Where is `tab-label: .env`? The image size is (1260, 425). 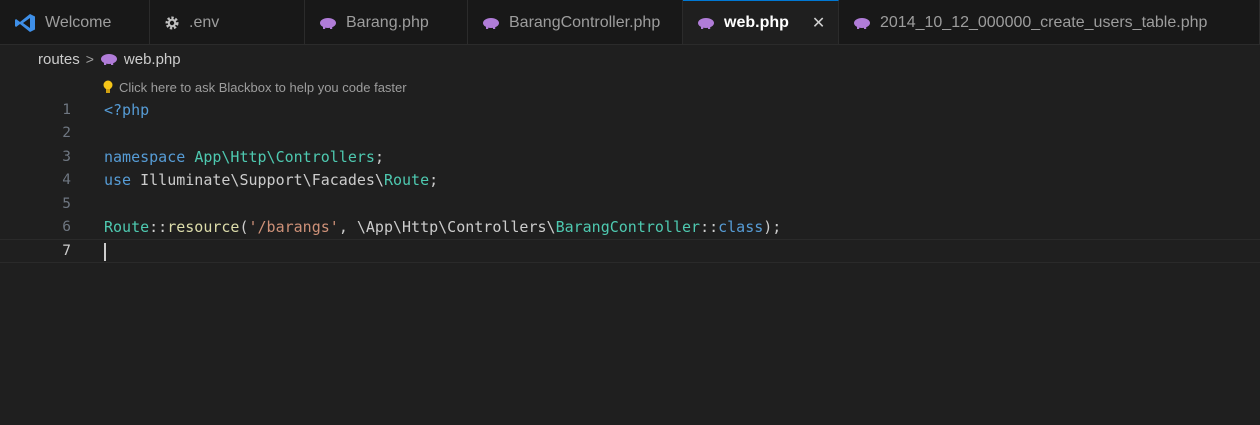
tab-label: .env is located at coordinates (204, 22).